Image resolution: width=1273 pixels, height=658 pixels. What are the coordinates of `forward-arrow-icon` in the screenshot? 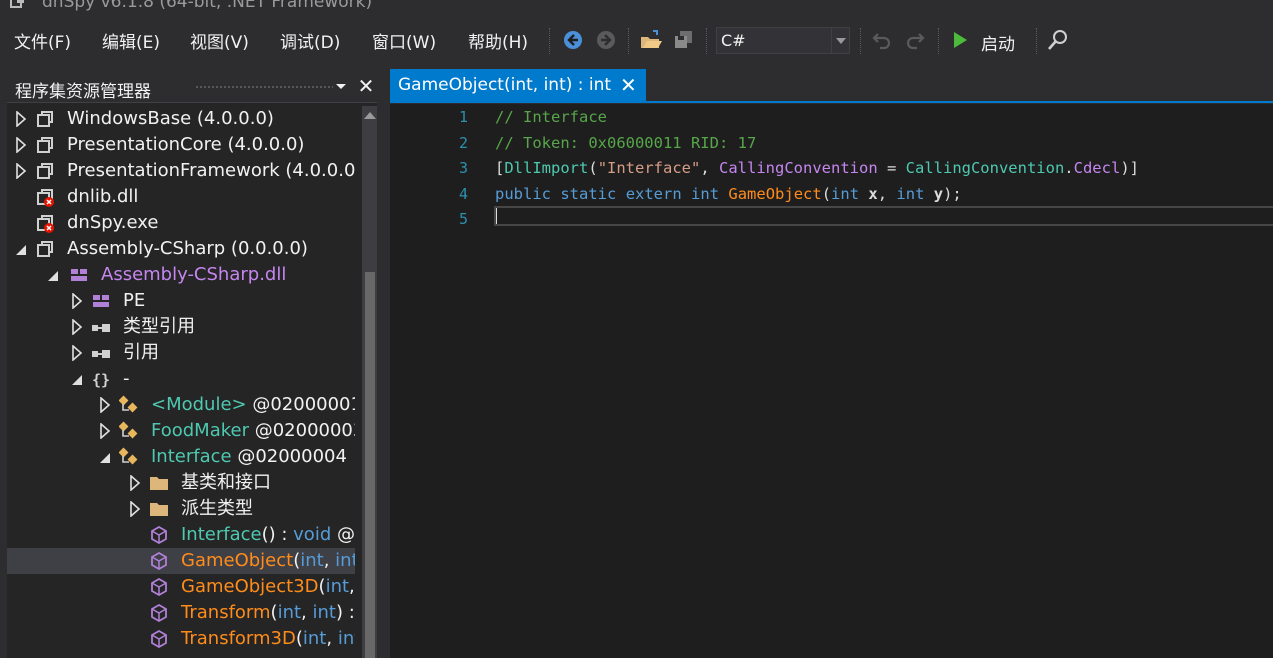 It's located at (606, 40).